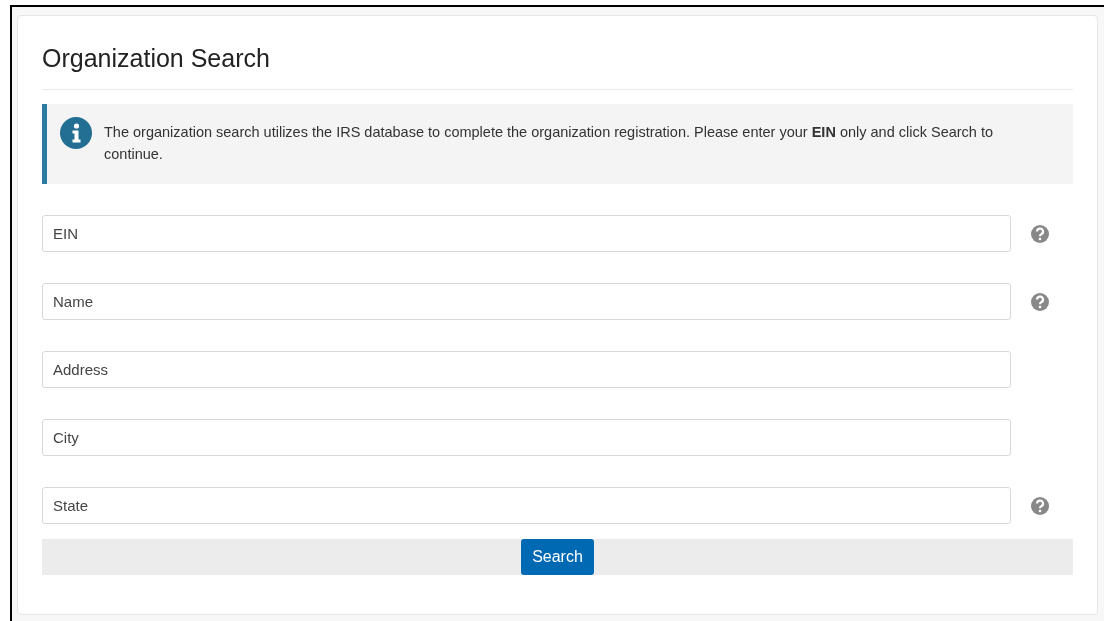  What do you see at coordinates (526, 437) in the screenshot?
I see `input-field: City` at bounding box center [526, 437].